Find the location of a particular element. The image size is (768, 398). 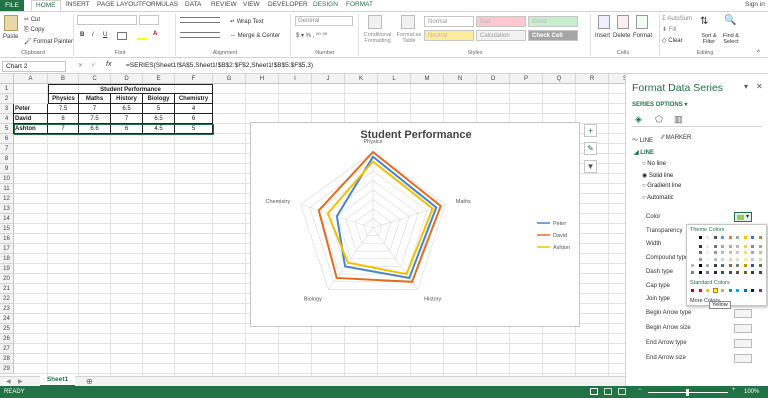

select-all-corner is located at coordinates (7, 79).